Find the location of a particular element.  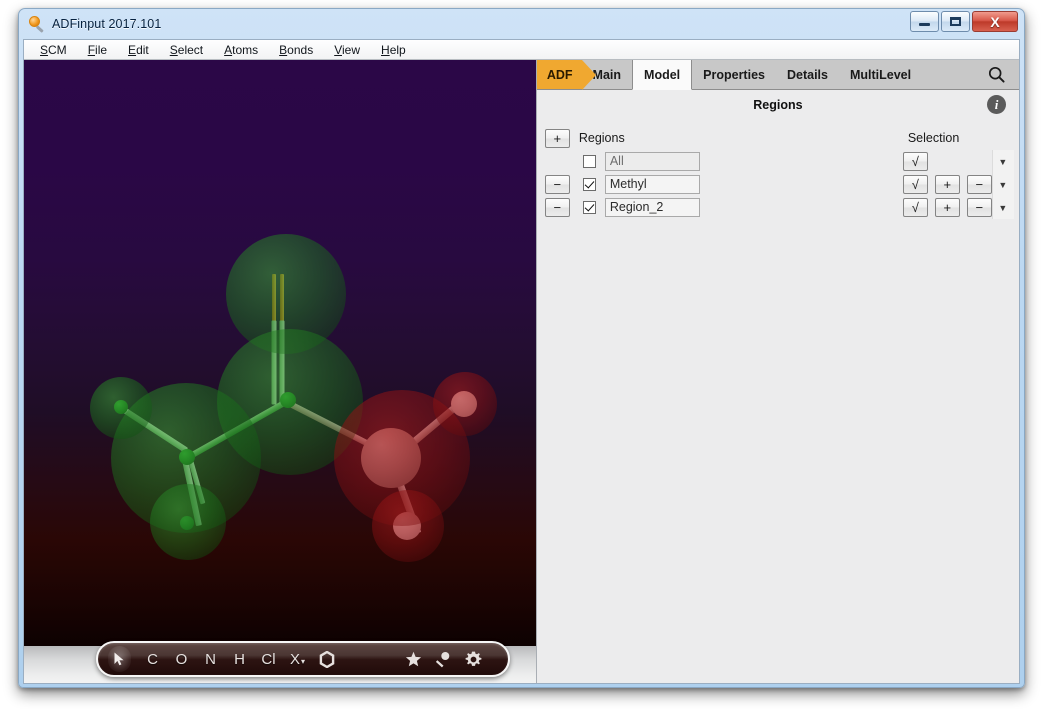

region-caret-all: ▼ is located at coordinates (1003, 162).